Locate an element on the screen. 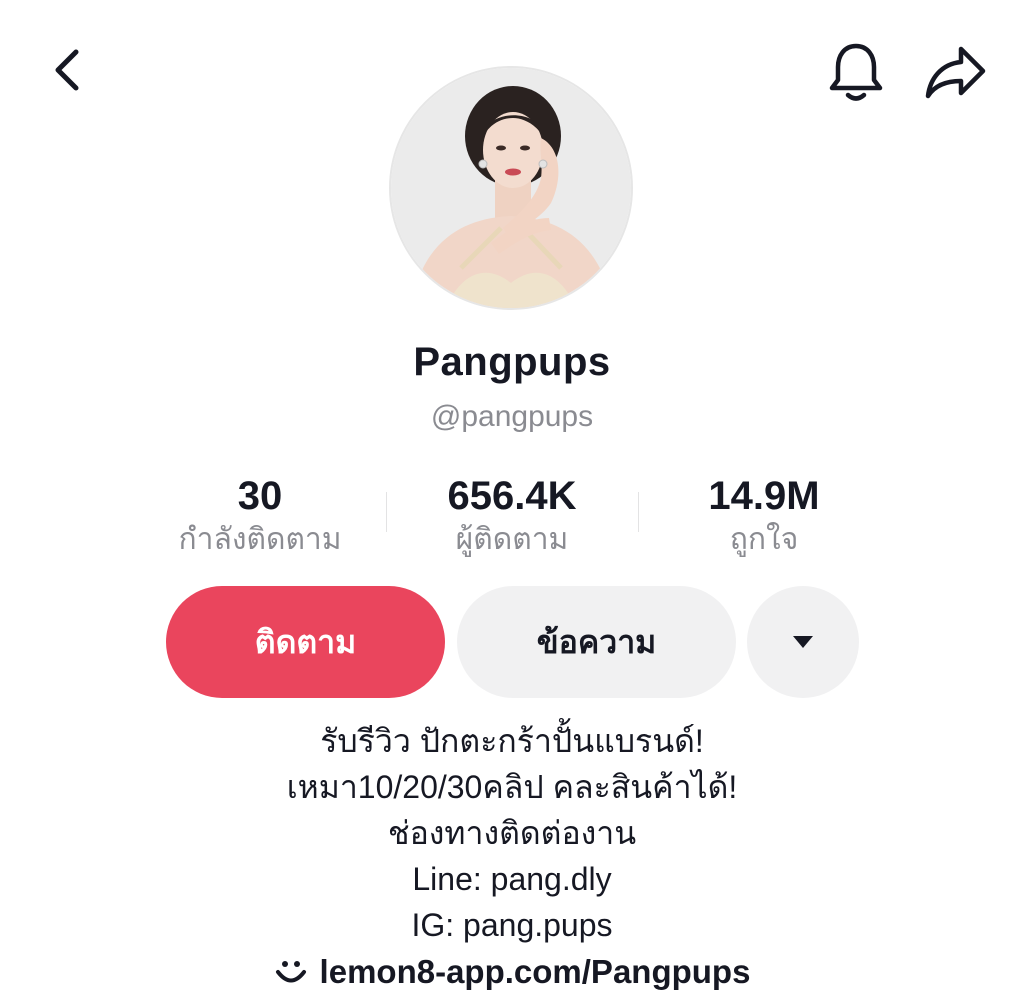  avatar-image is located at coordinates (511, 188).